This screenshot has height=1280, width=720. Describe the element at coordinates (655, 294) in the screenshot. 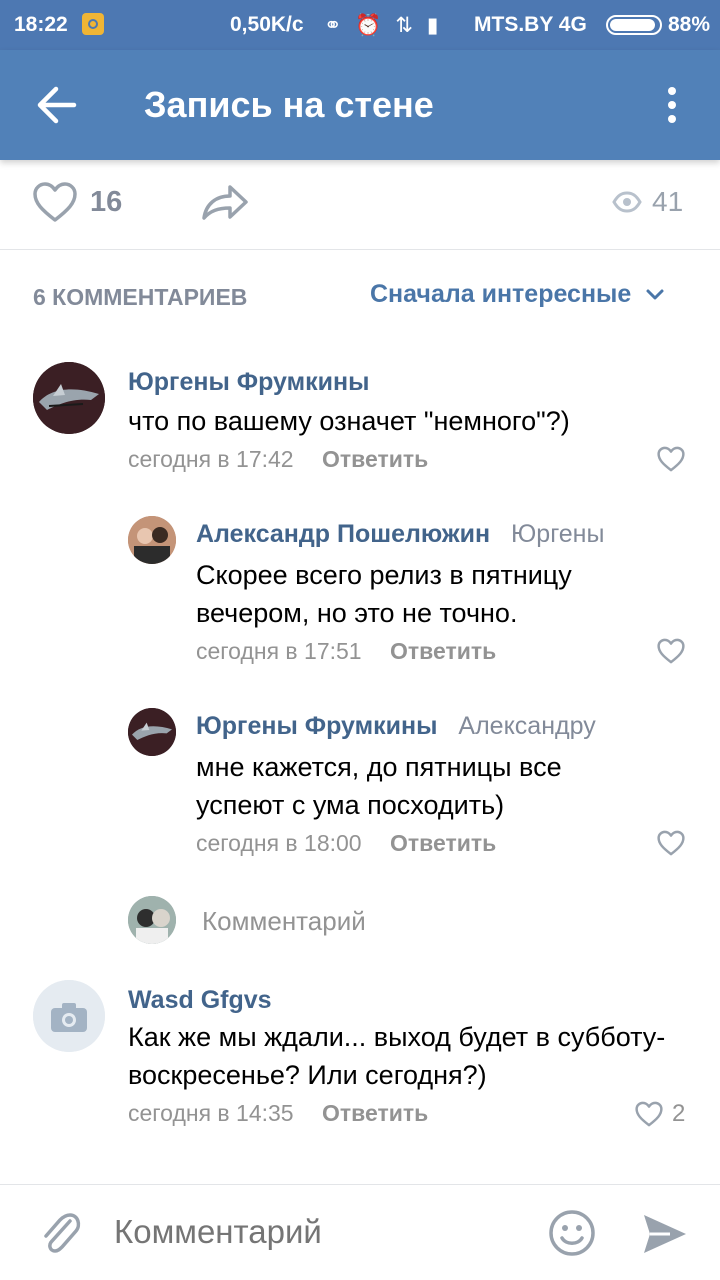

I see `chevron-down-icon` at that location.